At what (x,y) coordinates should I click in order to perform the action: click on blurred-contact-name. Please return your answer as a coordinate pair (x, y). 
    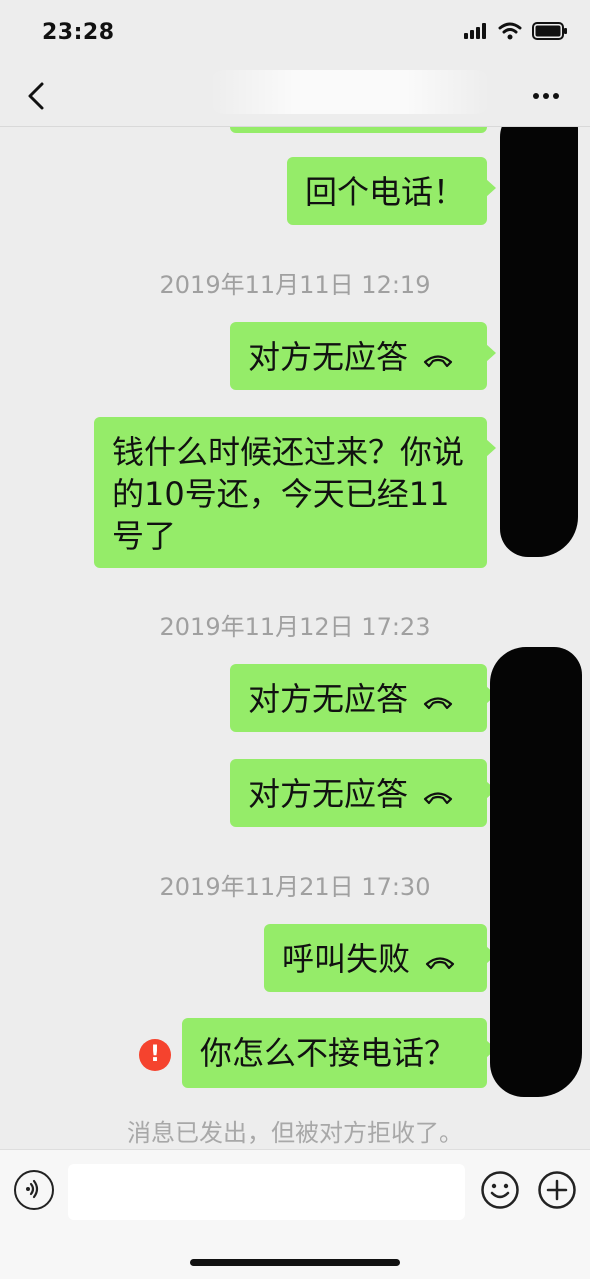
    Looking at the image, I should click on (350, 92).